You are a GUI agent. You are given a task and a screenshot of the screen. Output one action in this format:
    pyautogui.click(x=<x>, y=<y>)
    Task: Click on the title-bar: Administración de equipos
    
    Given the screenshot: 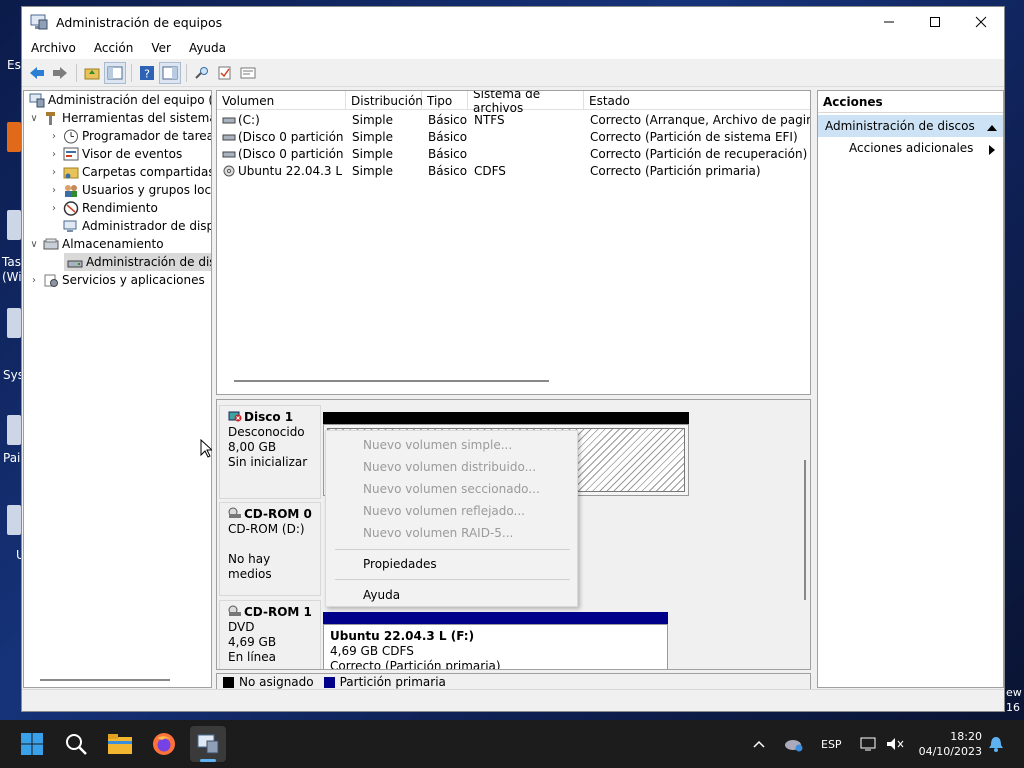 What is the action you would take?
    pyautogui.click(x=513, y=22)
    